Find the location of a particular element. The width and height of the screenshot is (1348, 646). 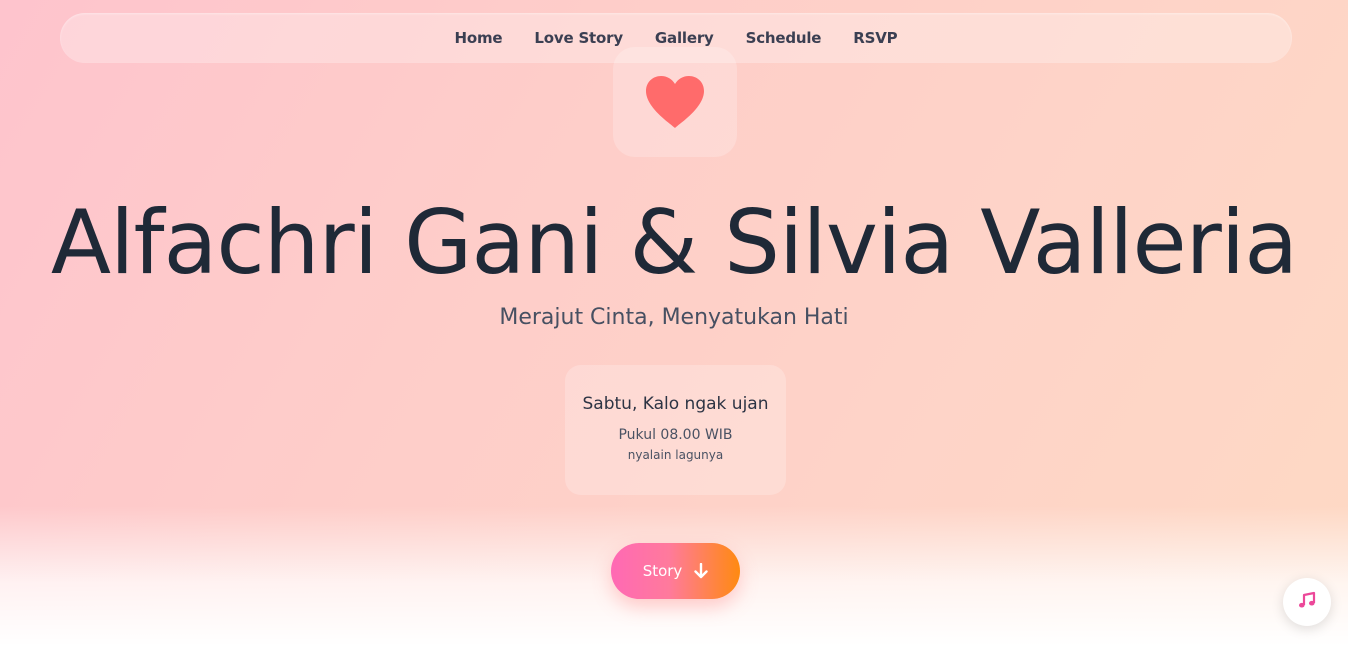

top-navbar: Home Love Story Gallery Schedule RSVP is located at coordinates (676, 38).